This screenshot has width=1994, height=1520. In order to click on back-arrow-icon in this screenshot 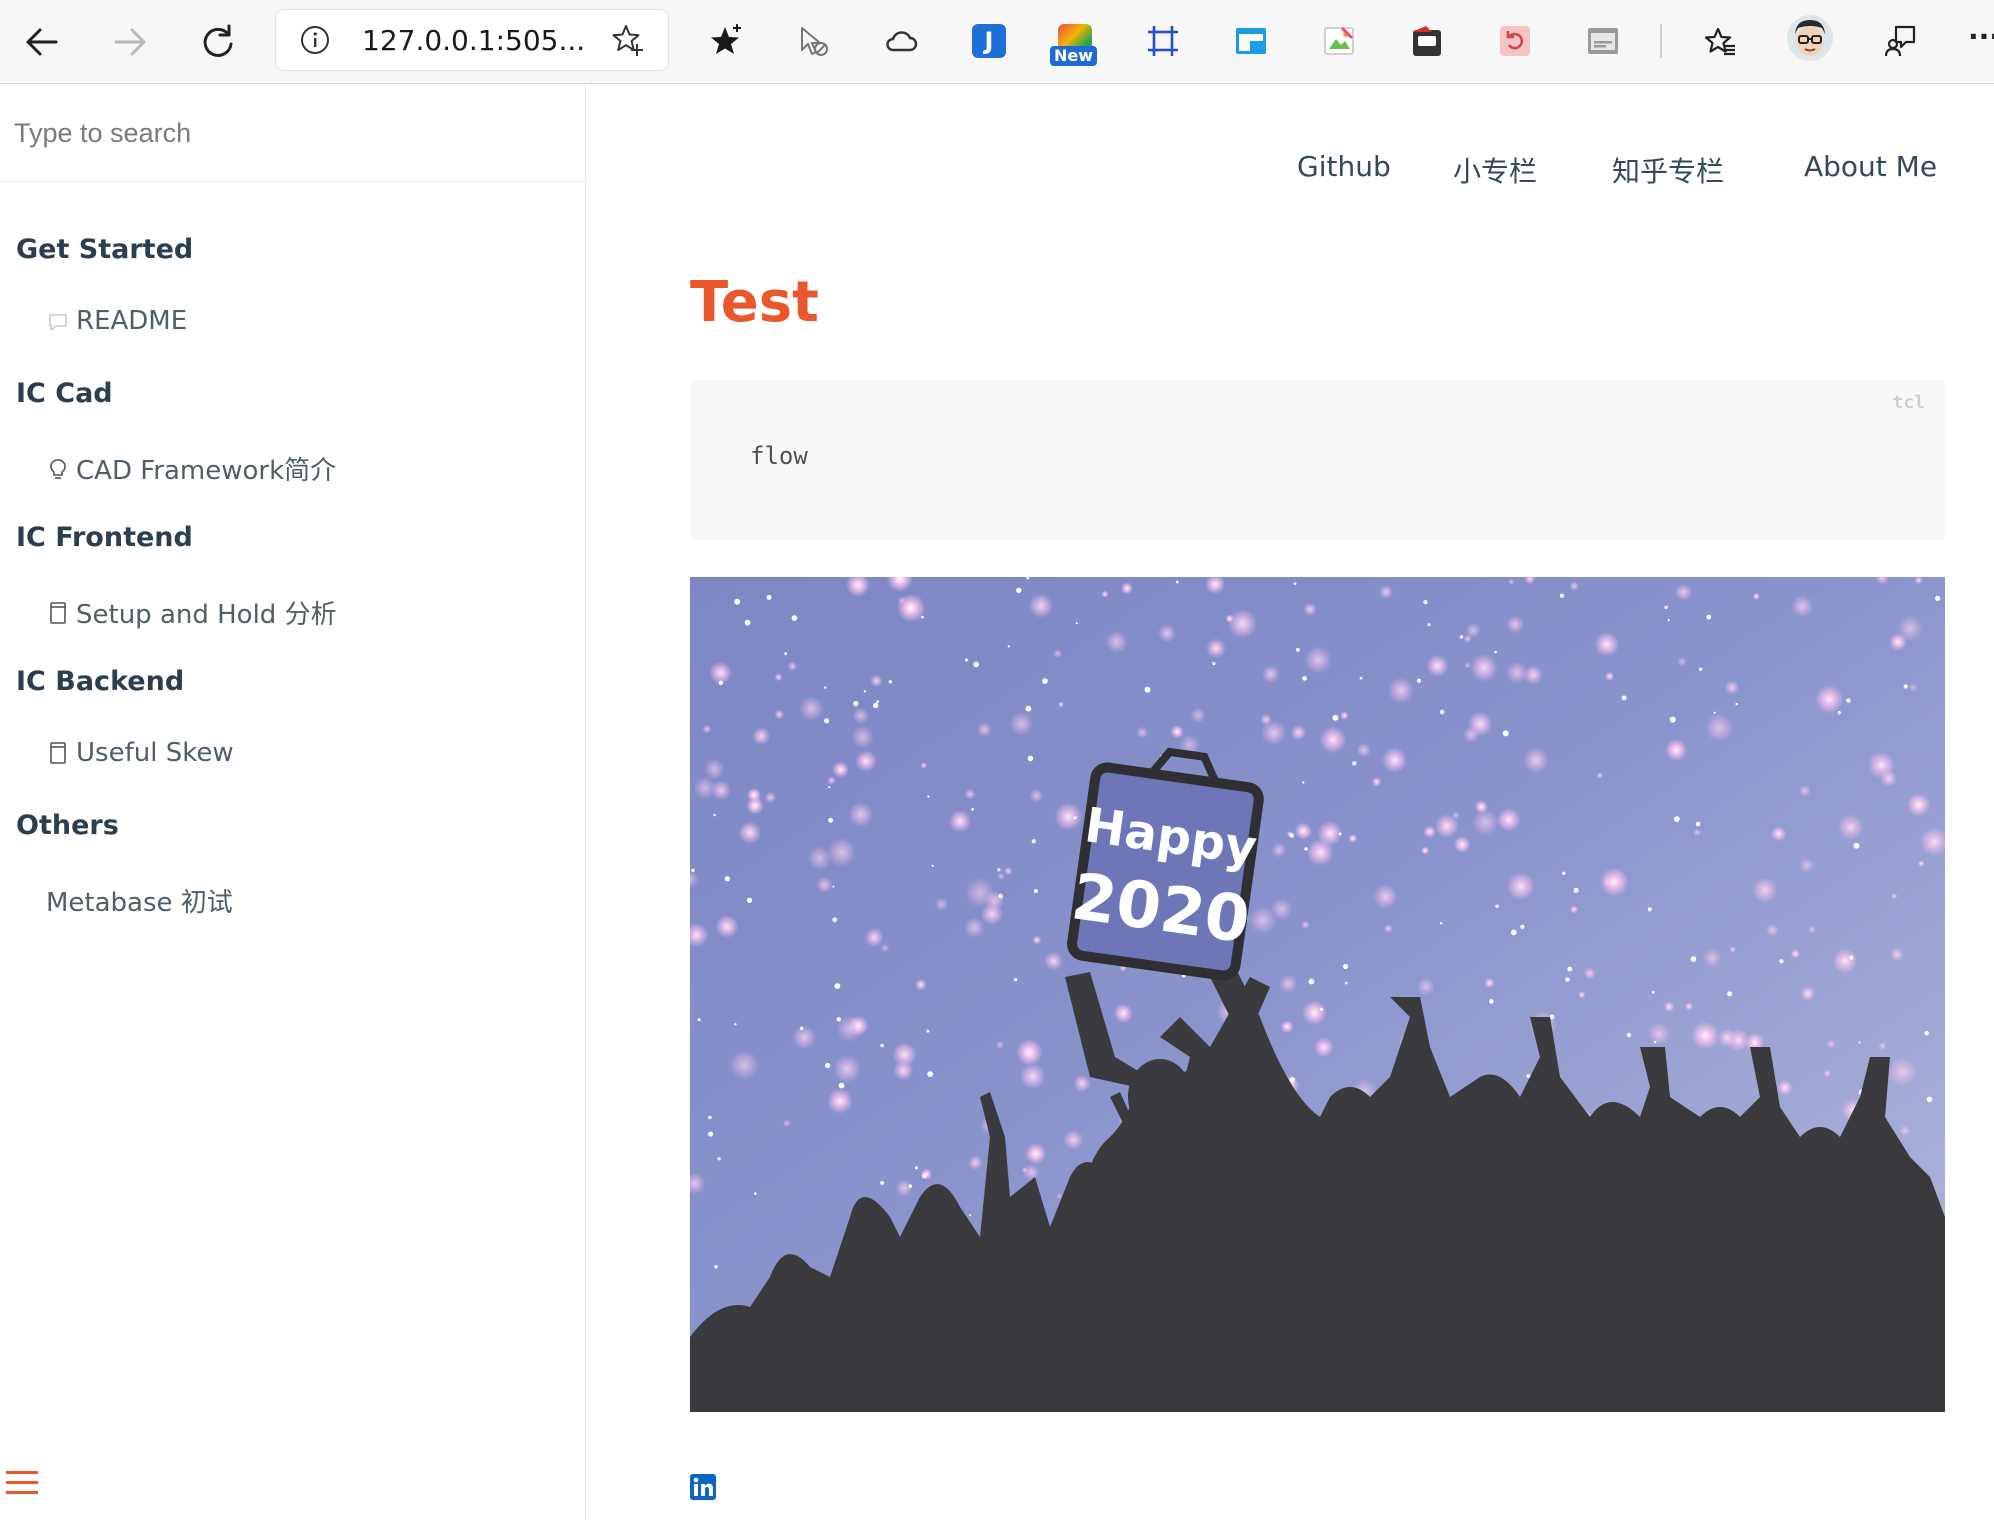, I will do `click(42, 42)`.